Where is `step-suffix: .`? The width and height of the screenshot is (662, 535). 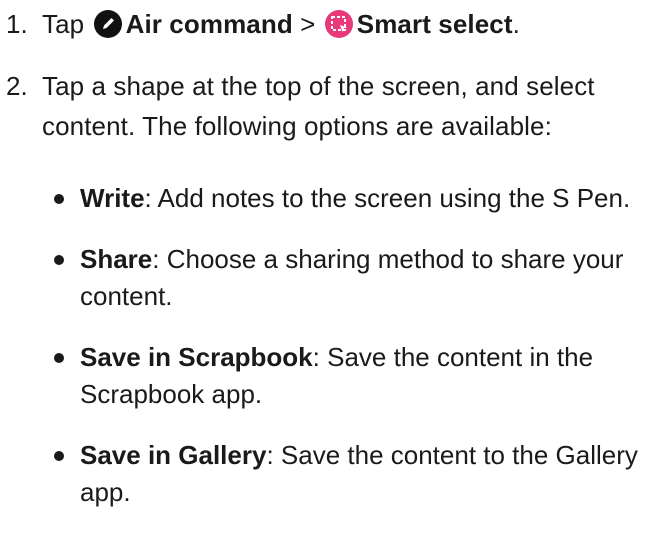
step-suffix: . is located at coordinates (516, 24).